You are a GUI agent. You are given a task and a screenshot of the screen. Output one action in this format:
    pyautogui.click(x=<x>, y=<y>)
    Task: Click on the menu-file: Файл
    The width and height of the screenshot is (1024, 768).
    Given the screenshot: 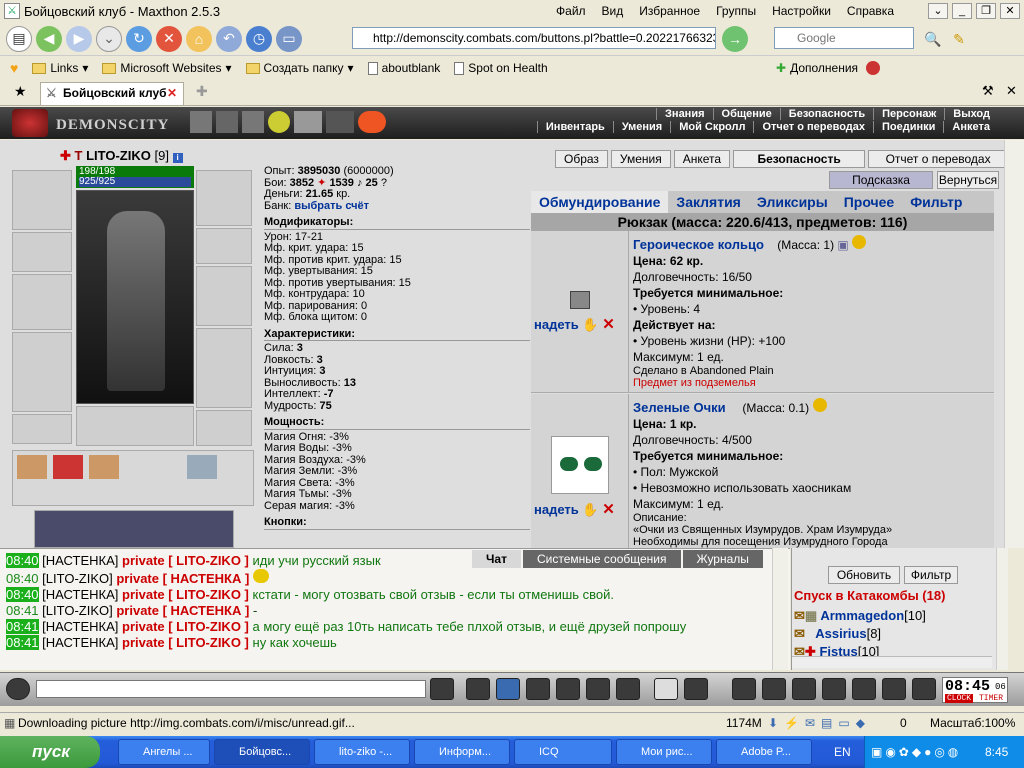 What is the action you would take?
    pyautogui.click(x=571, y=11)
    